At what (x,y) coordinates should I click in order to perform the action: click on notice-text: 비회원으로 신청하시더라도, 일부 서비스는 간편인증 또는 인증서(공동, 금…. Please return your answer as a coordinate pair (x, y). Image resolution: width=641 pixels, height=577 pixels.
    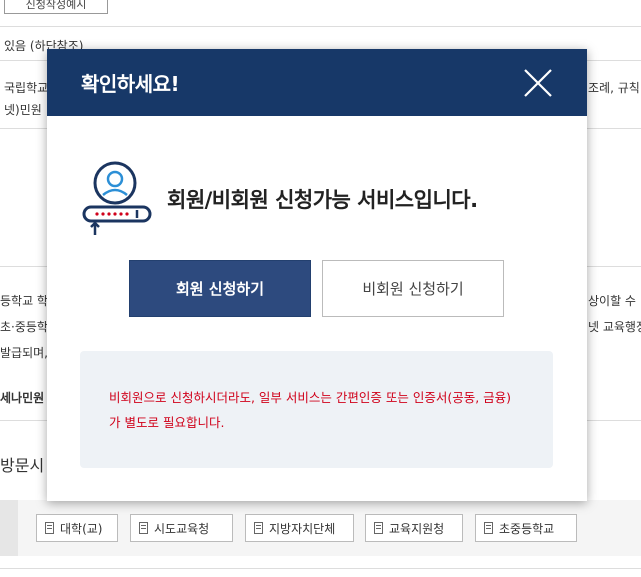
    Looking at the image, I should click on (324, 410).